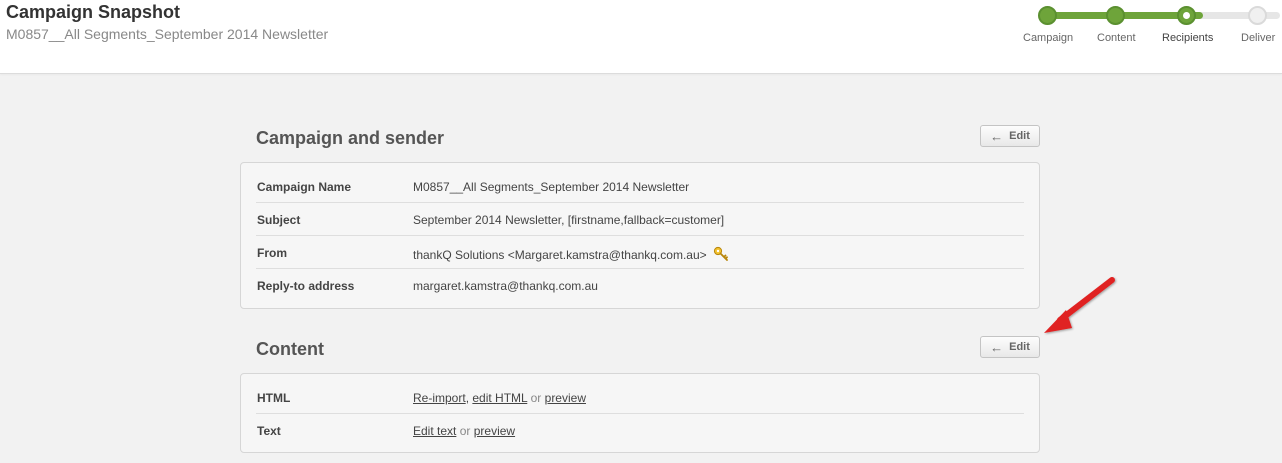 This screenshot has height=463, width=1282. I want to click on detail-value: margaret.kamstra@thankq.com.au, so click(505, 286).